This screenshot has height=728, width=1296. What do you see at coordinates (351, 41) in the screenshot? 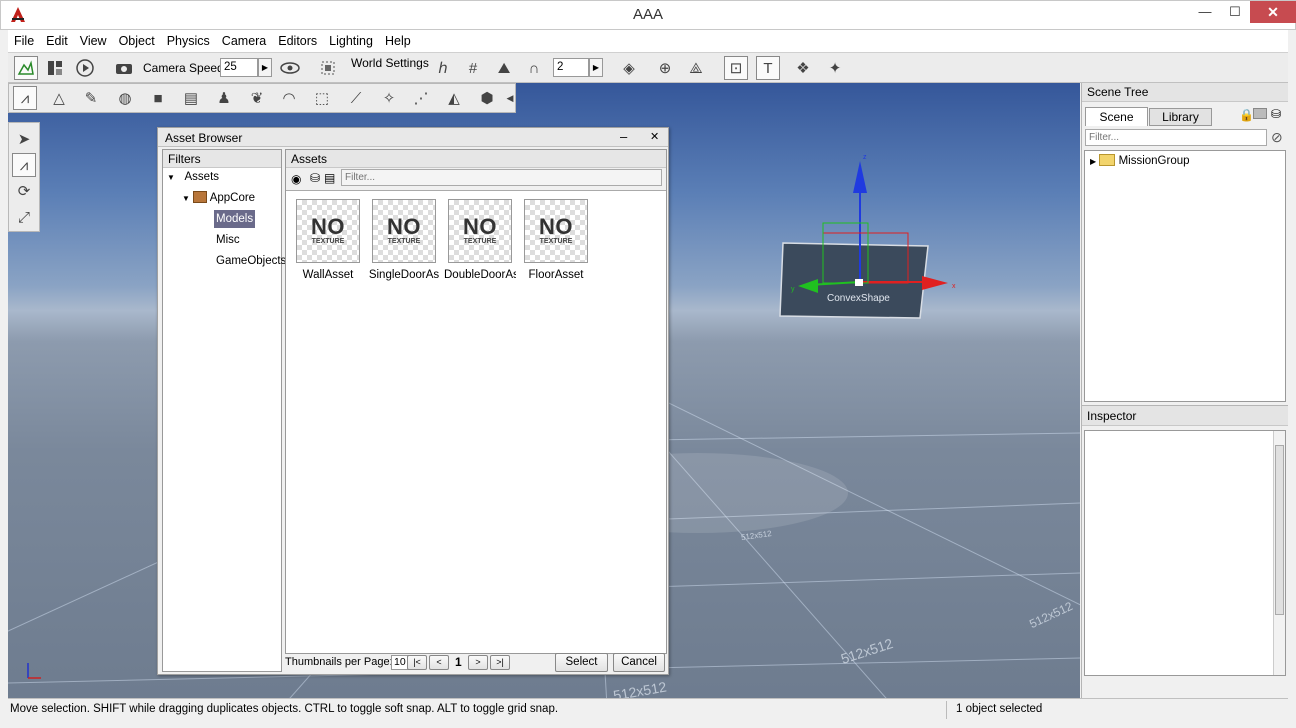
I see `menu-lighting: Lighting` at bounding box center [351, 41].